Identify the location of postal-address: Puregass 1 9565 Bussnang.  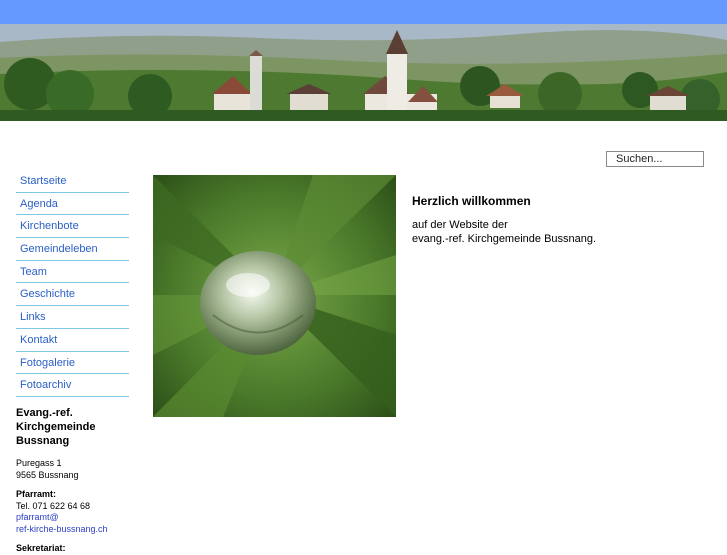
(81, 469).